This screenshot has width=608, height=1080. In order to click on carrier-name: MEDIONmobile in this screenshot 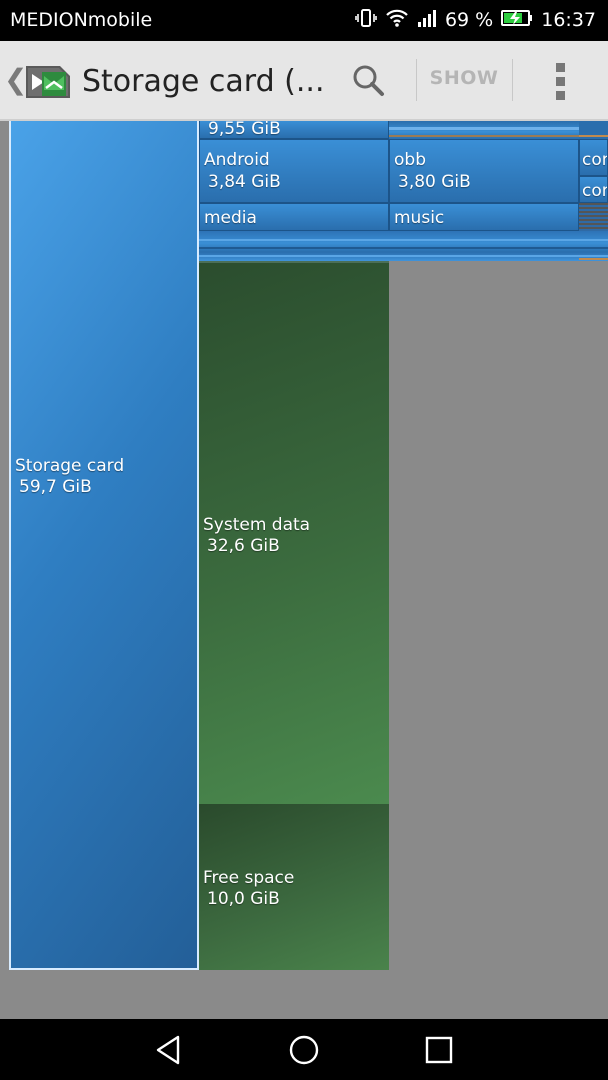, I will do `click(81, 20)`.